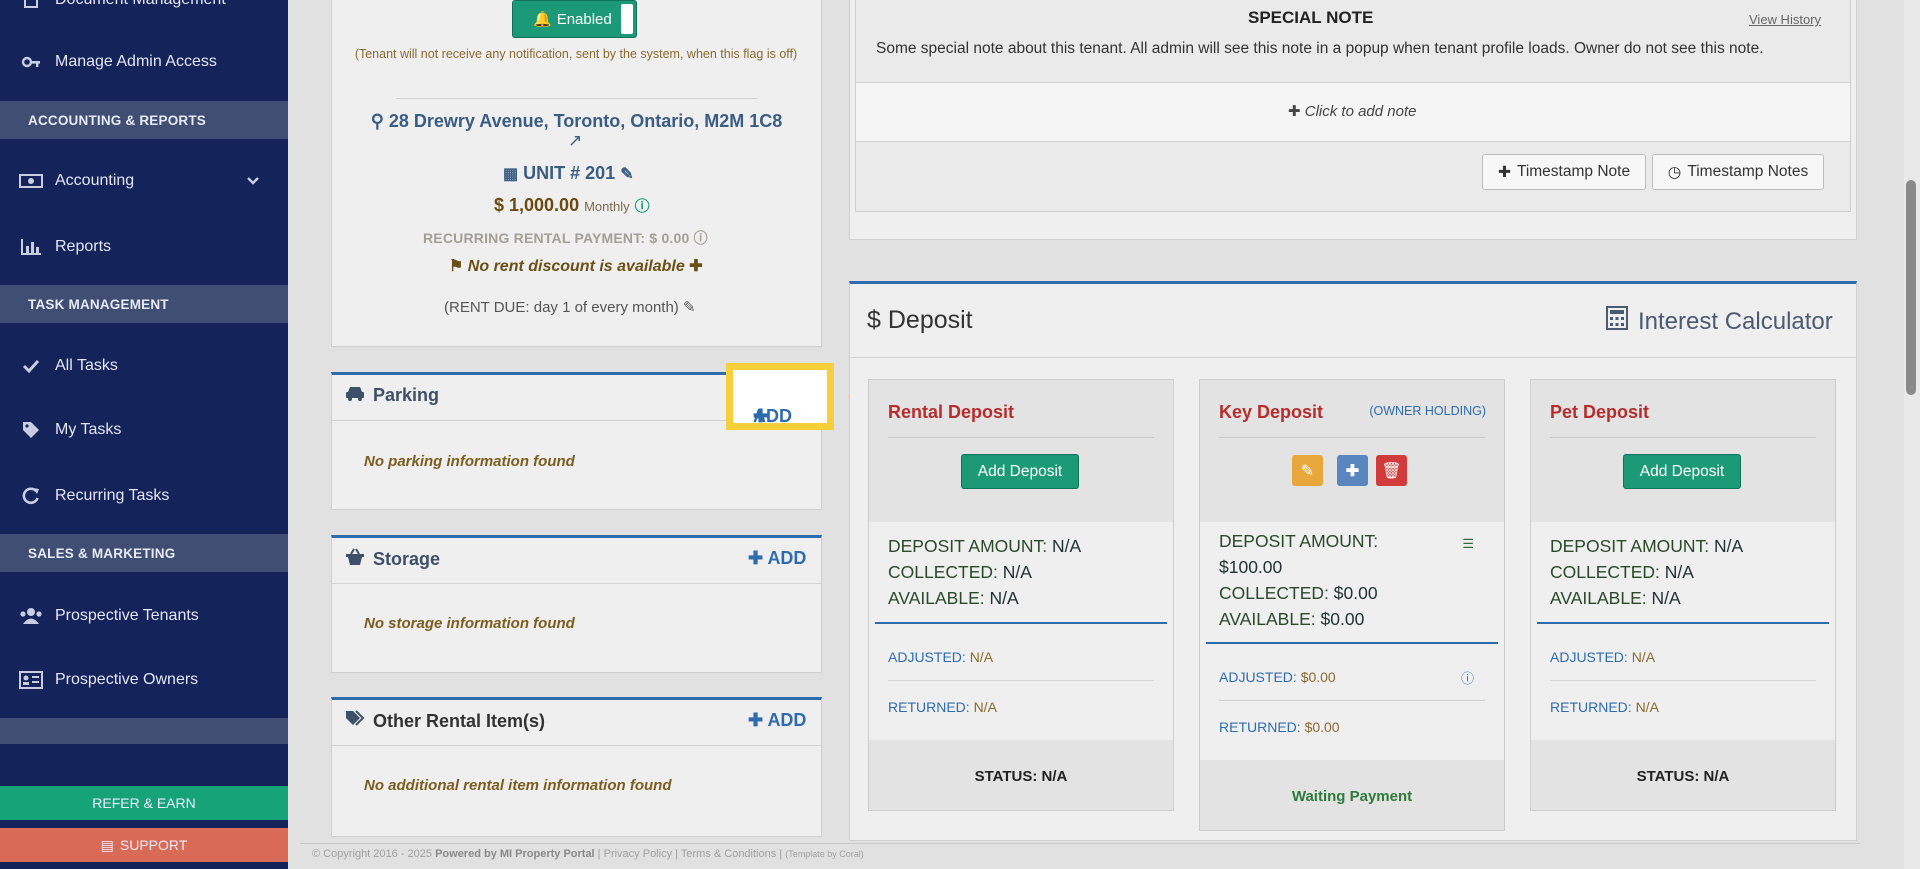  I want to click on parking-title: Parking, so click(392, 395).